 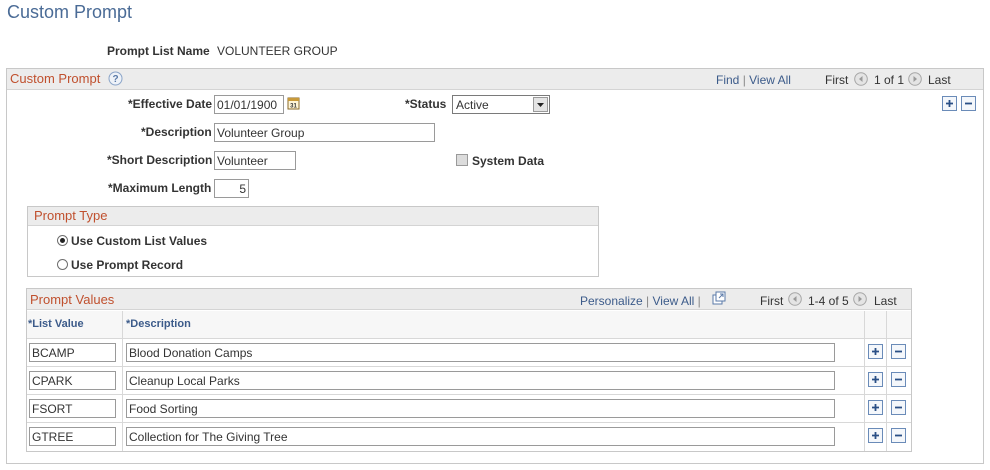 What do you see at coordinates (62, 240) in the screenshot?
I see `use-custom-list-values-radio` at bounding box center [62, 240].